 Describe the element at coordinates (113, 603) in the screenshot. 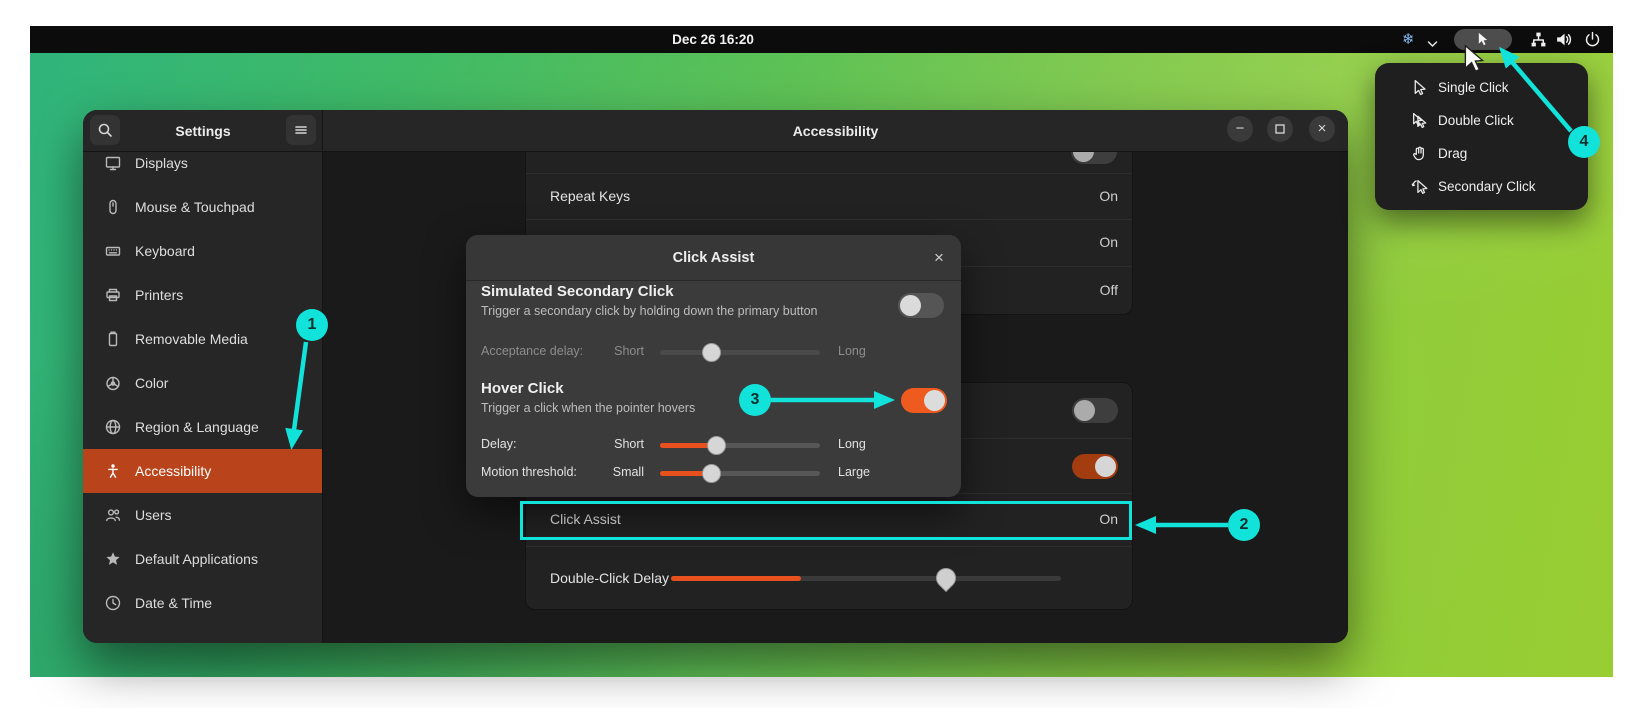

I see `clock-icon` at that location.